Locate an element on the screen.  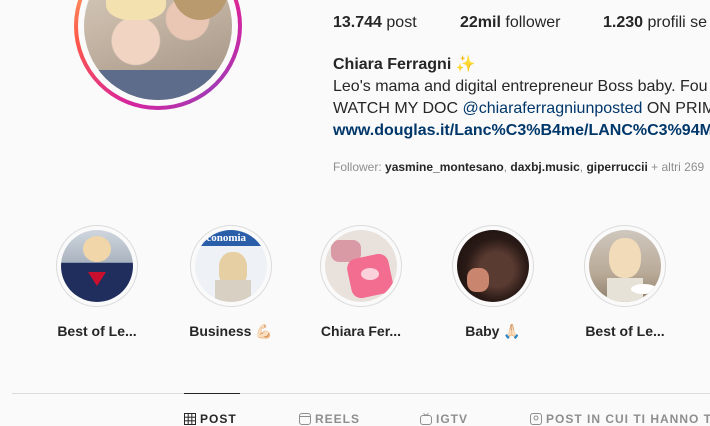
website-link: www.douglas.it/Lanc%C3%B4me/LANC%C3%94M is located at coordinates (521, 131).